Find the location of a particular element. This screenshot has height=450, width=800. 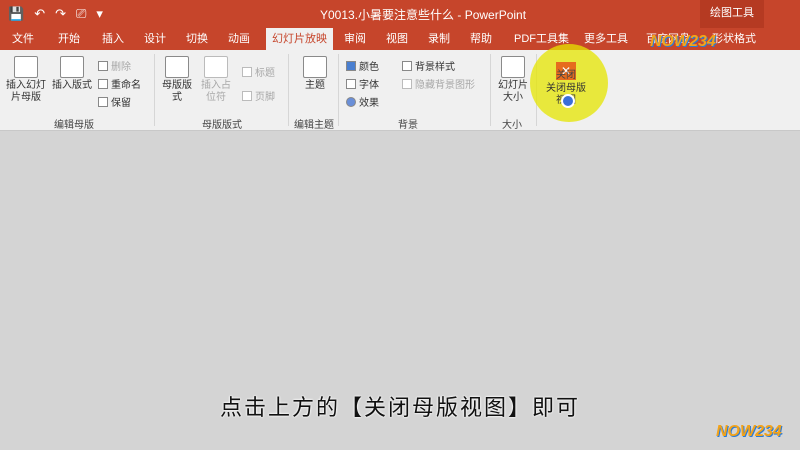

footer-checkbox-box is located at coordinates (247, 95).